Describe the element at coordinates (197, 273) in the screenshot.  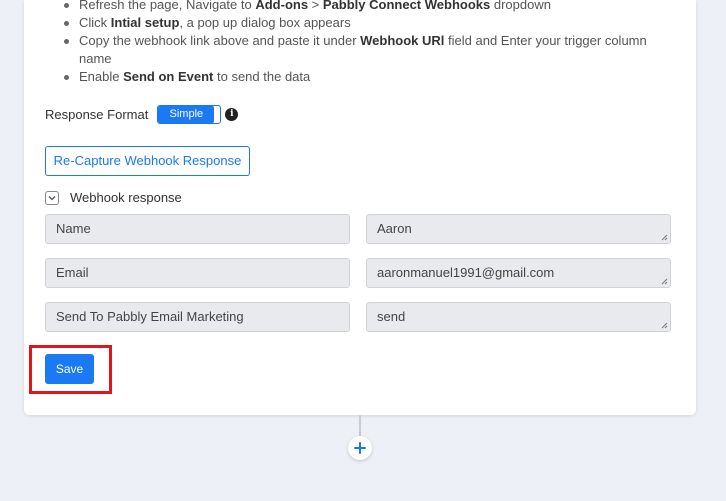
I see `response-key-email: Email` at that location.